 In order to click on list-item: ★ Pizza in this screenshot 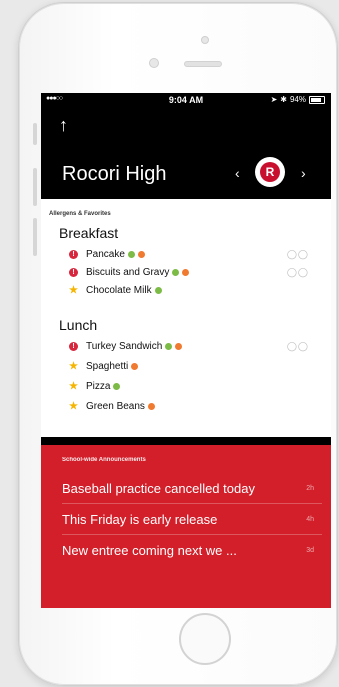, I will do `click(95, 386)`.